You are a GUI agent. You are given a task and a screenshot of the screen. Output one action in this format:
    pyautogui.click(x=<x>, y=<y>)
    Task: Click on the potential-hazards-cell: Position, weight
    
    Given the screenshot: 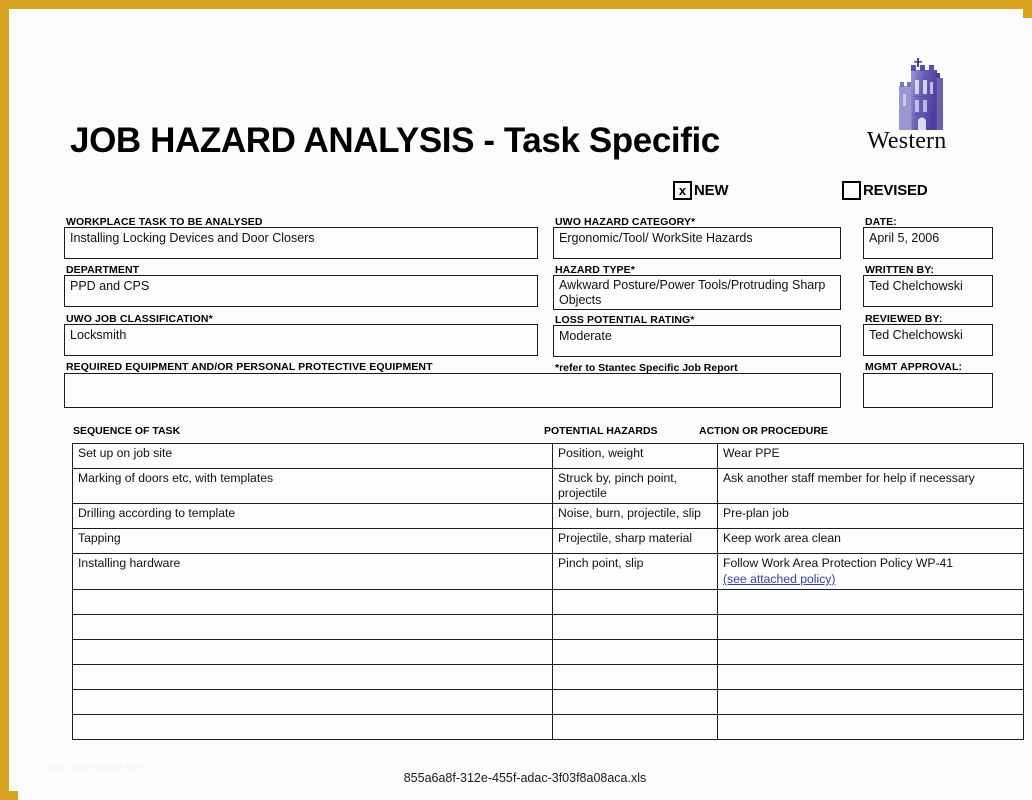 What is the action you would take?
    pyautogui.click(x=635, y=456)
    